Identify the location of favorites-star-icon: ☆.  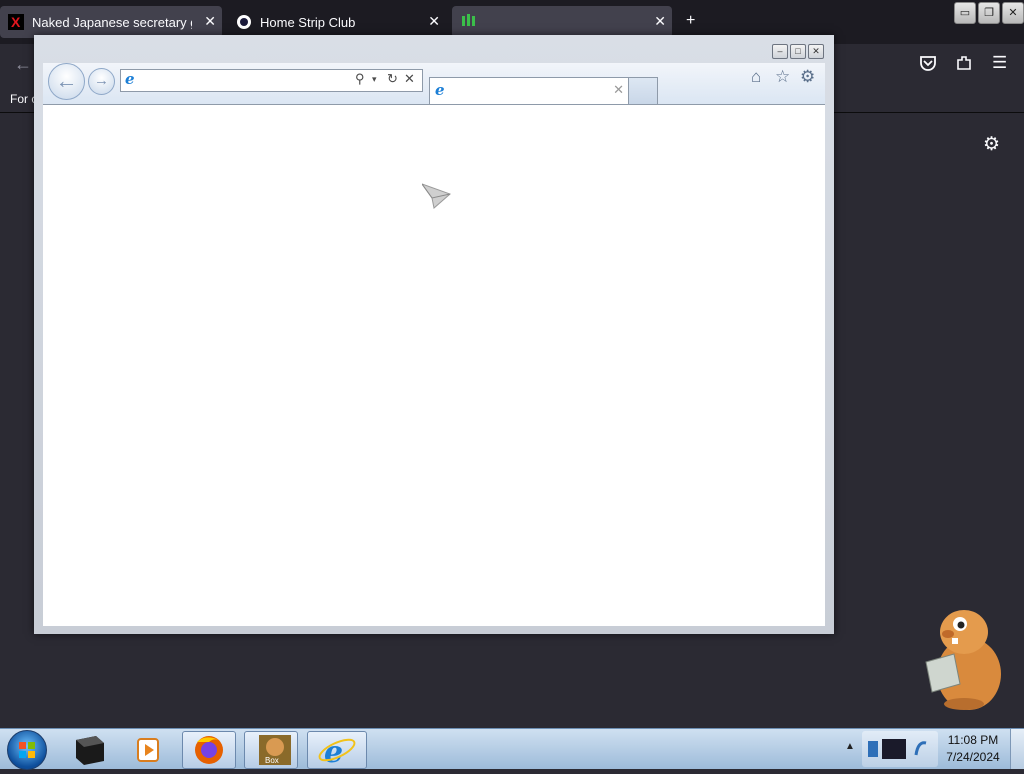
(782, 77).